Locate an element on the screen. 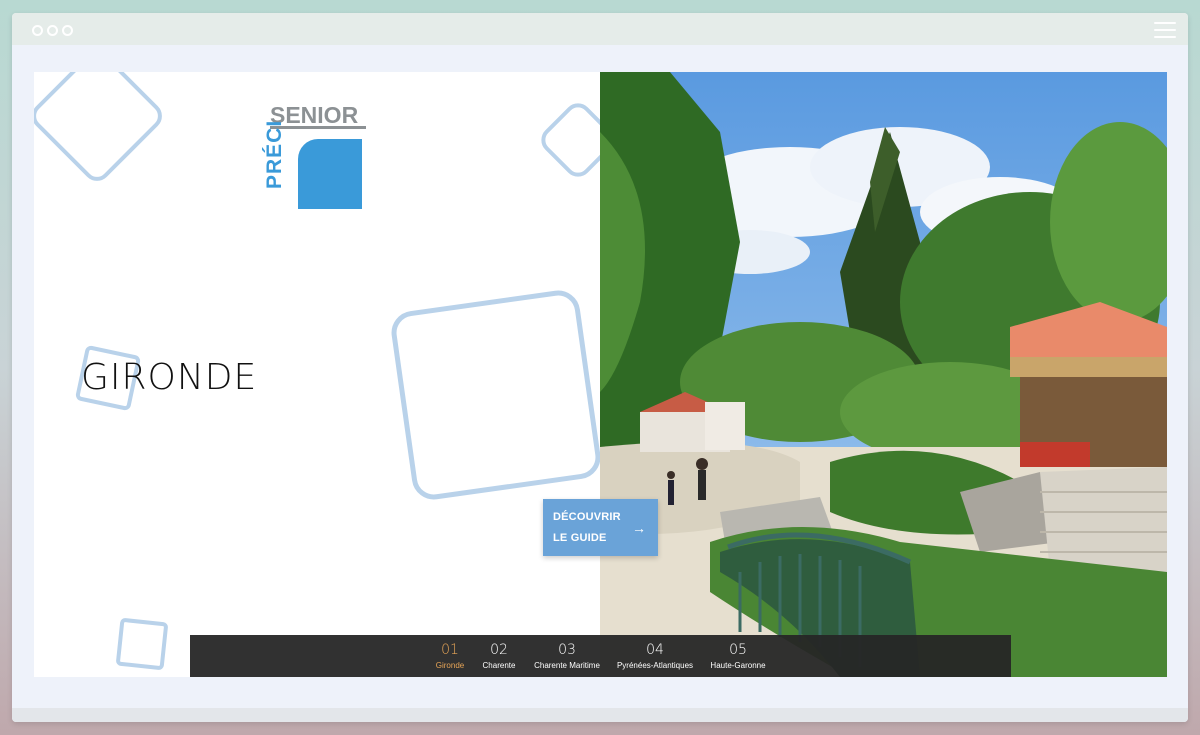 The width and height of the screenshot is (1200, 735). arrow-right-icon: → is located at coordinates (639, 528).